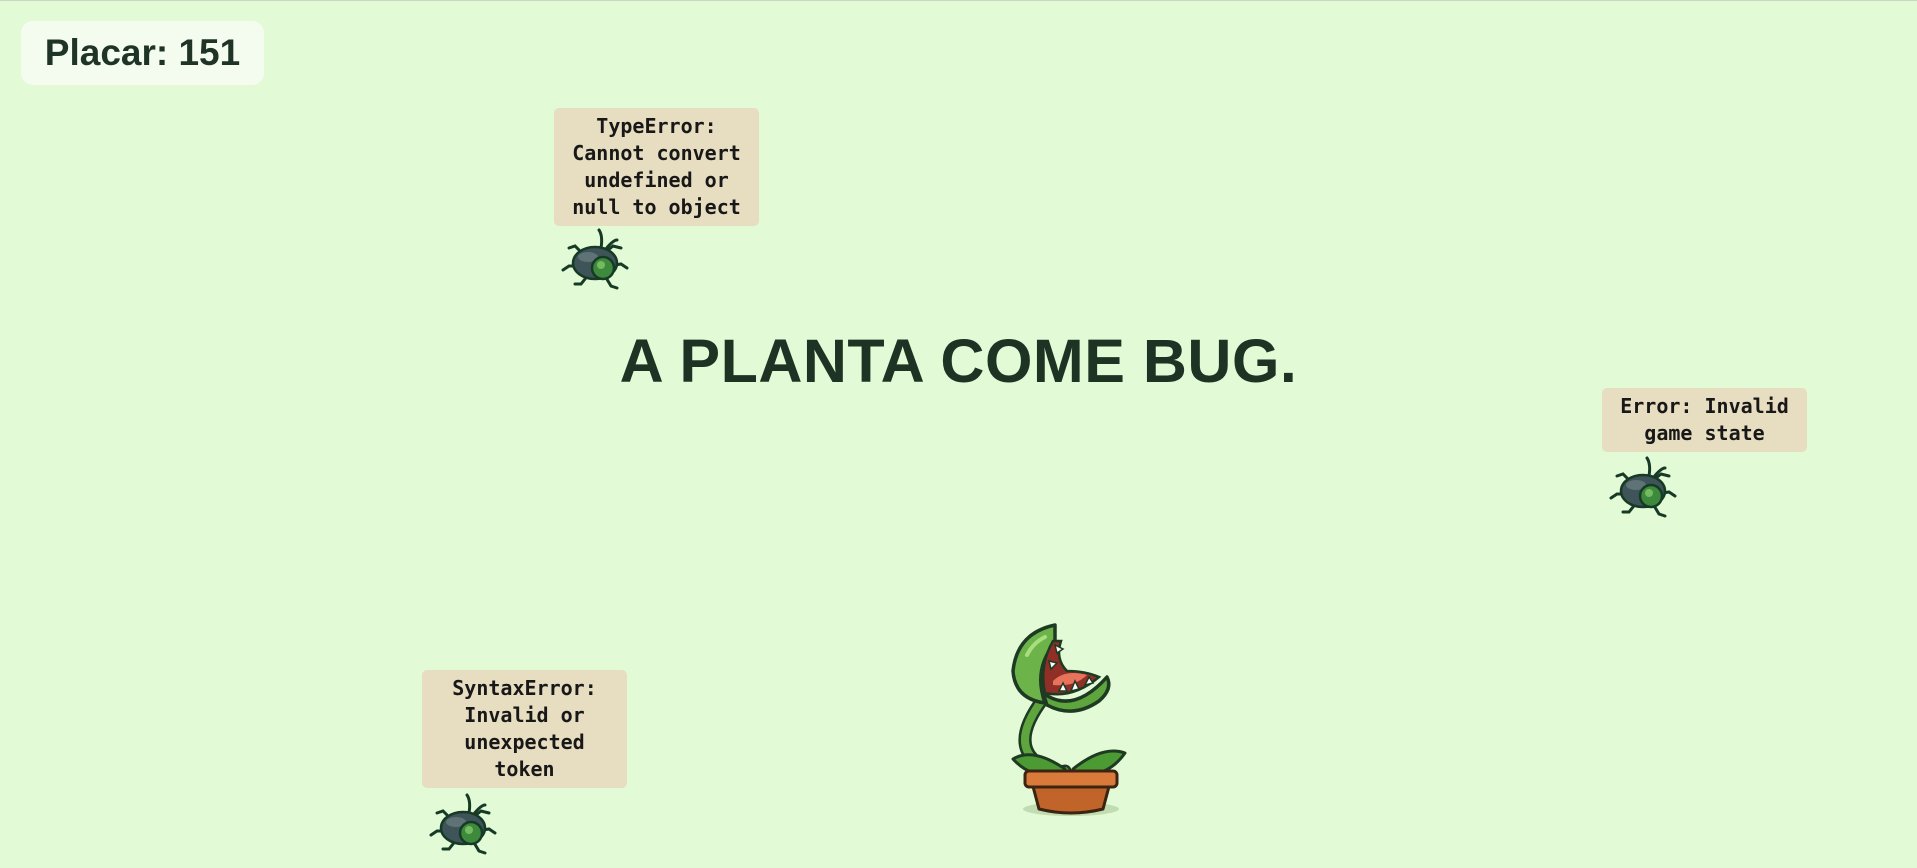  I want to click on venus-flytrap-icon, so click(1071, 719).